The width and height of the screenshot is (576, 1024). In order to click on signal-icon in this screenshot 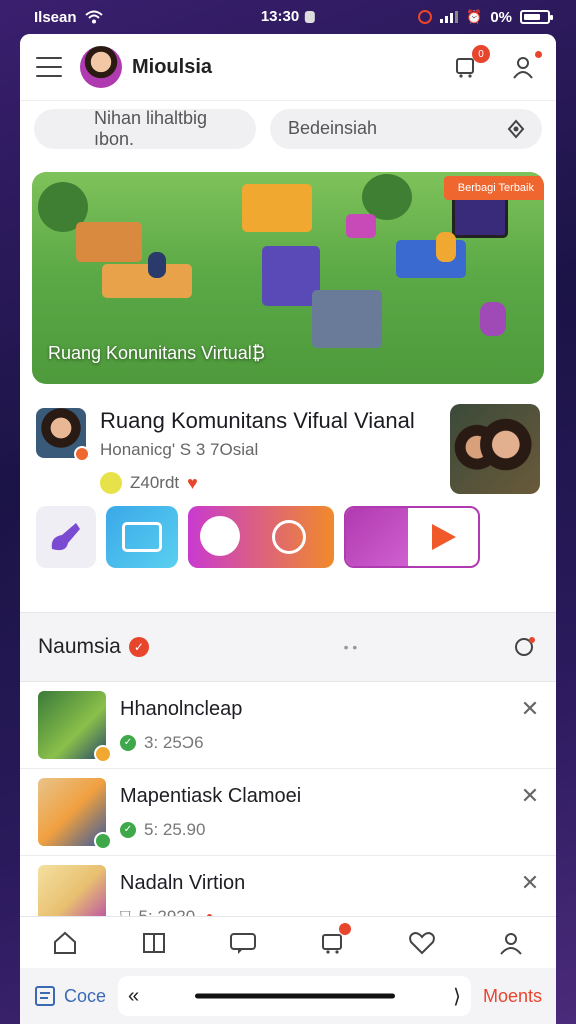, I will do `click(449, 17)`.